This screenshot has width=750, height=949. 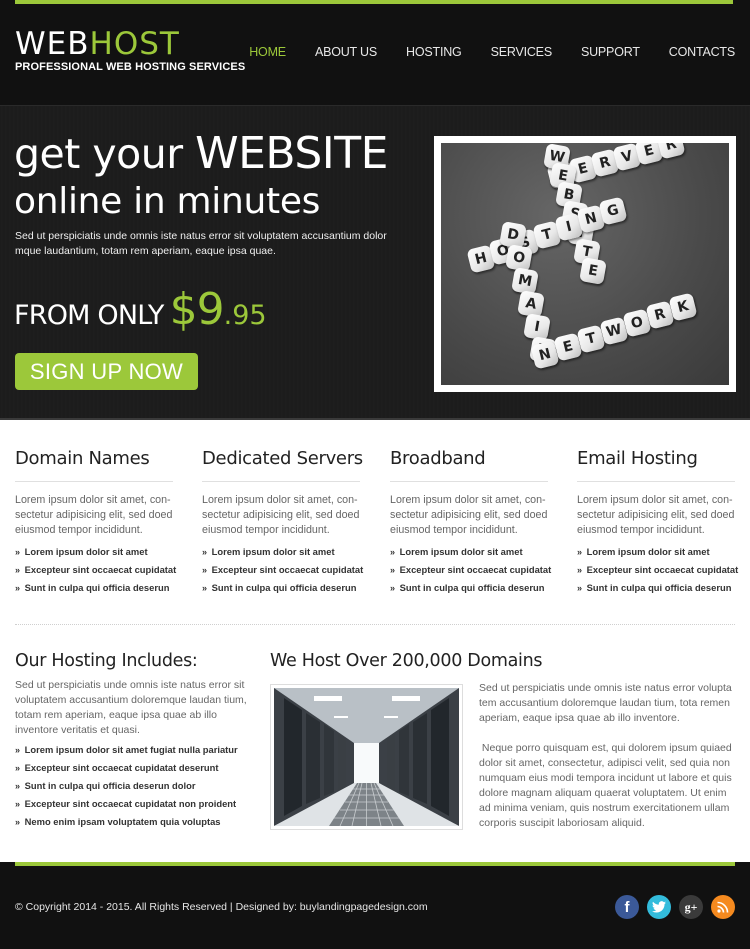 I want to click on twitter-icon, so click(x=659, y=907).